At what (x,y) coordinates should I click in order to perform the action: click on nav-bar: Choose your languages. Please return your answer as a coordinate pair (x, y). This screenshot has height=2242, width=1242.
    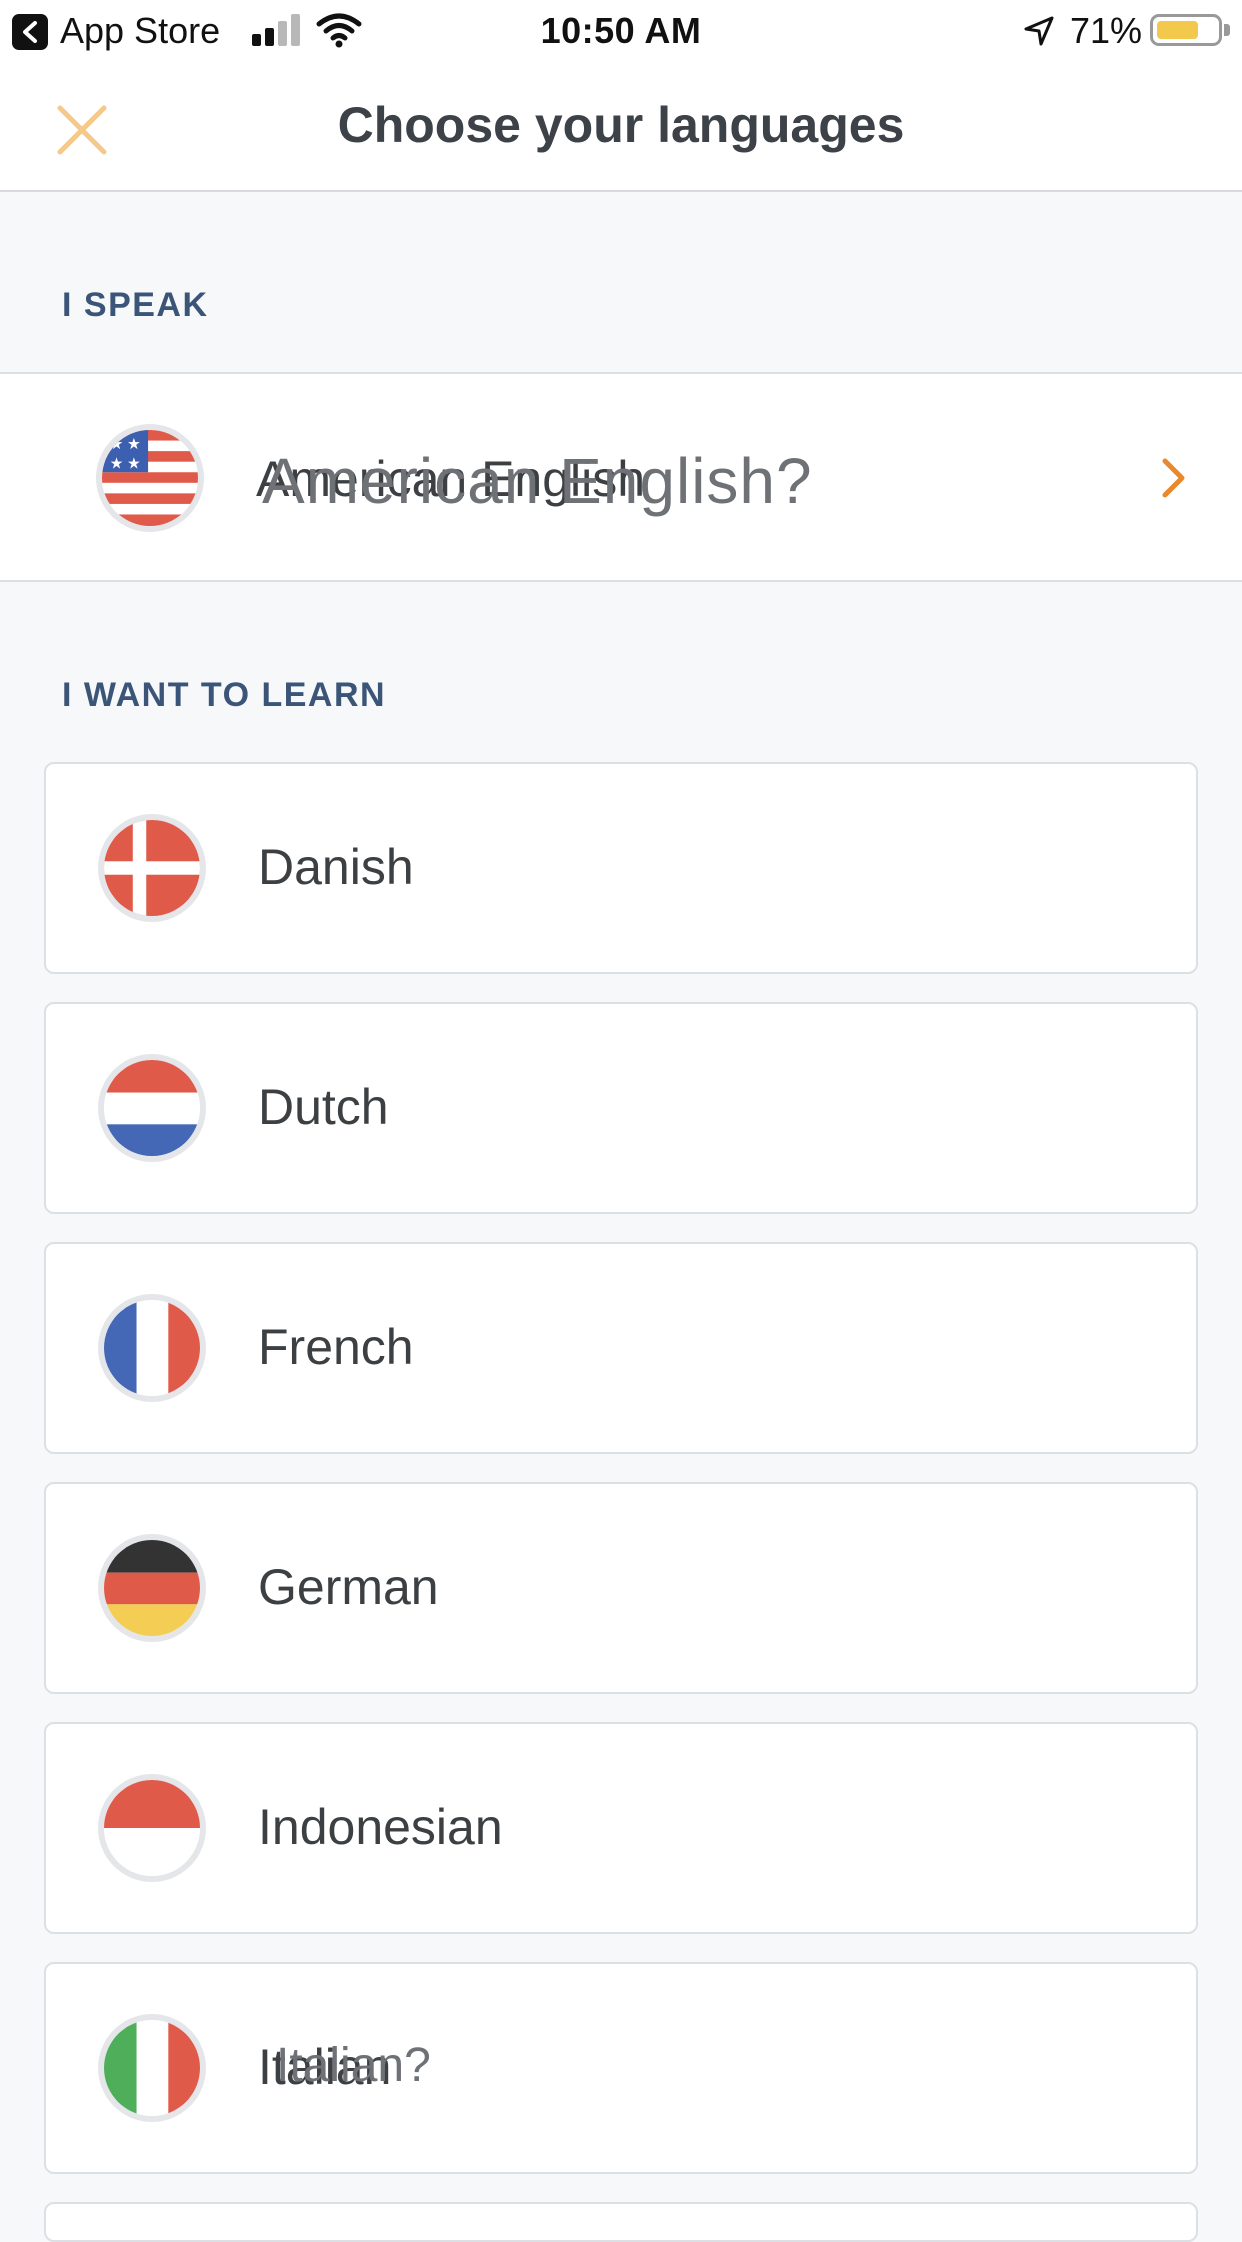
    Looking at the image, I should click on (621, 127).